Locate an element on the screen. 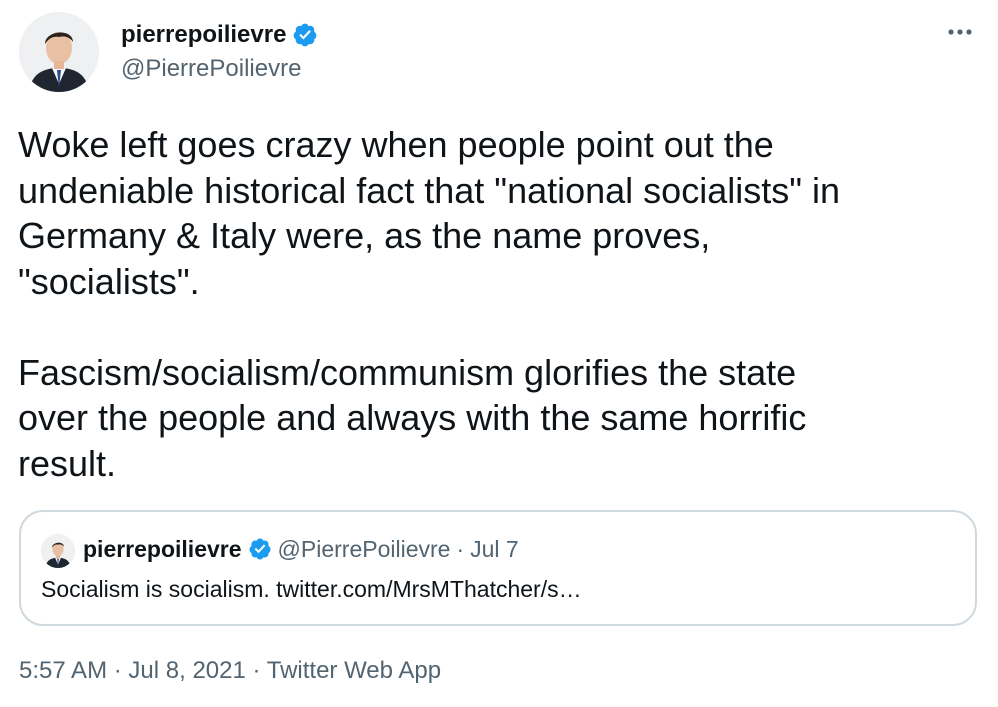  tweet-metadata: 5:57 AM · Jul 8, 2021 · Twitter Web App is located at coordinates (230, 671).